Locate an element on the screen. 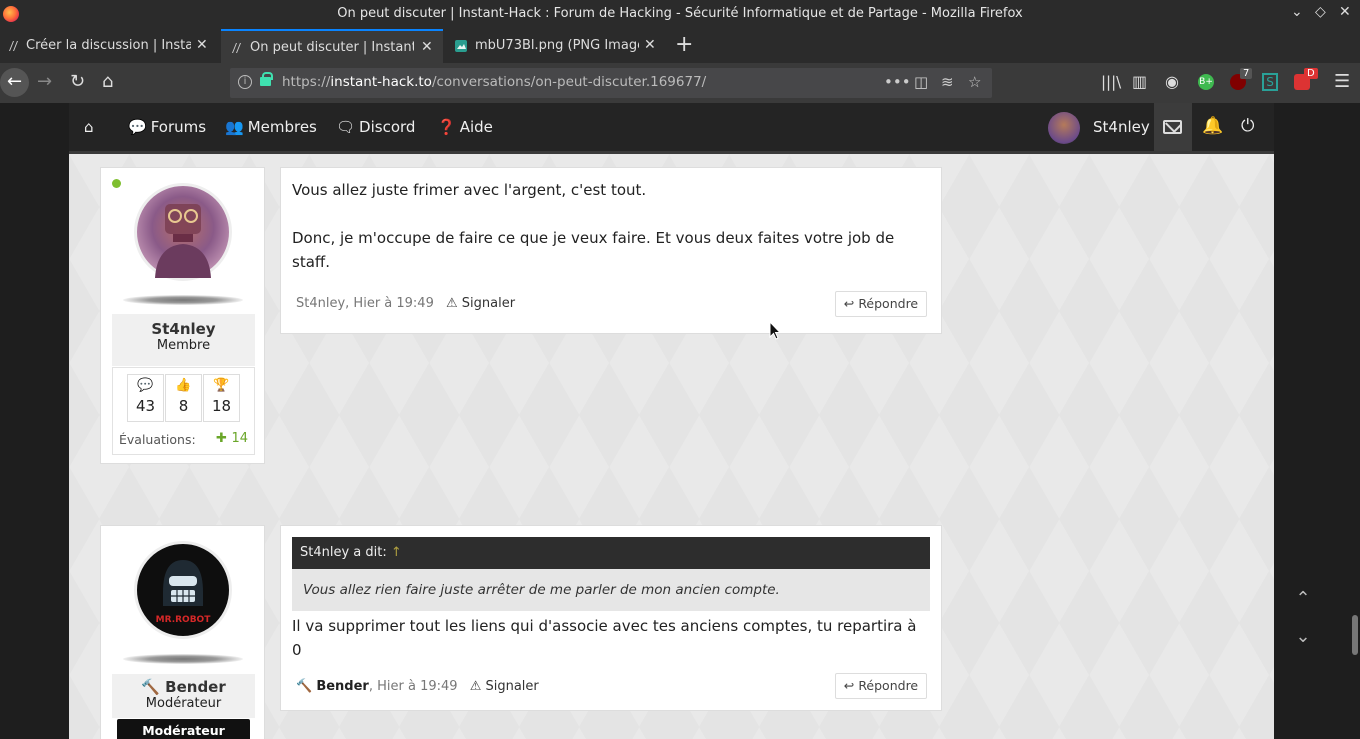 Image resolution: width=1360 pixels, height=739 pixels. extension-d-badge: D is located at coordinates (1311, 73).